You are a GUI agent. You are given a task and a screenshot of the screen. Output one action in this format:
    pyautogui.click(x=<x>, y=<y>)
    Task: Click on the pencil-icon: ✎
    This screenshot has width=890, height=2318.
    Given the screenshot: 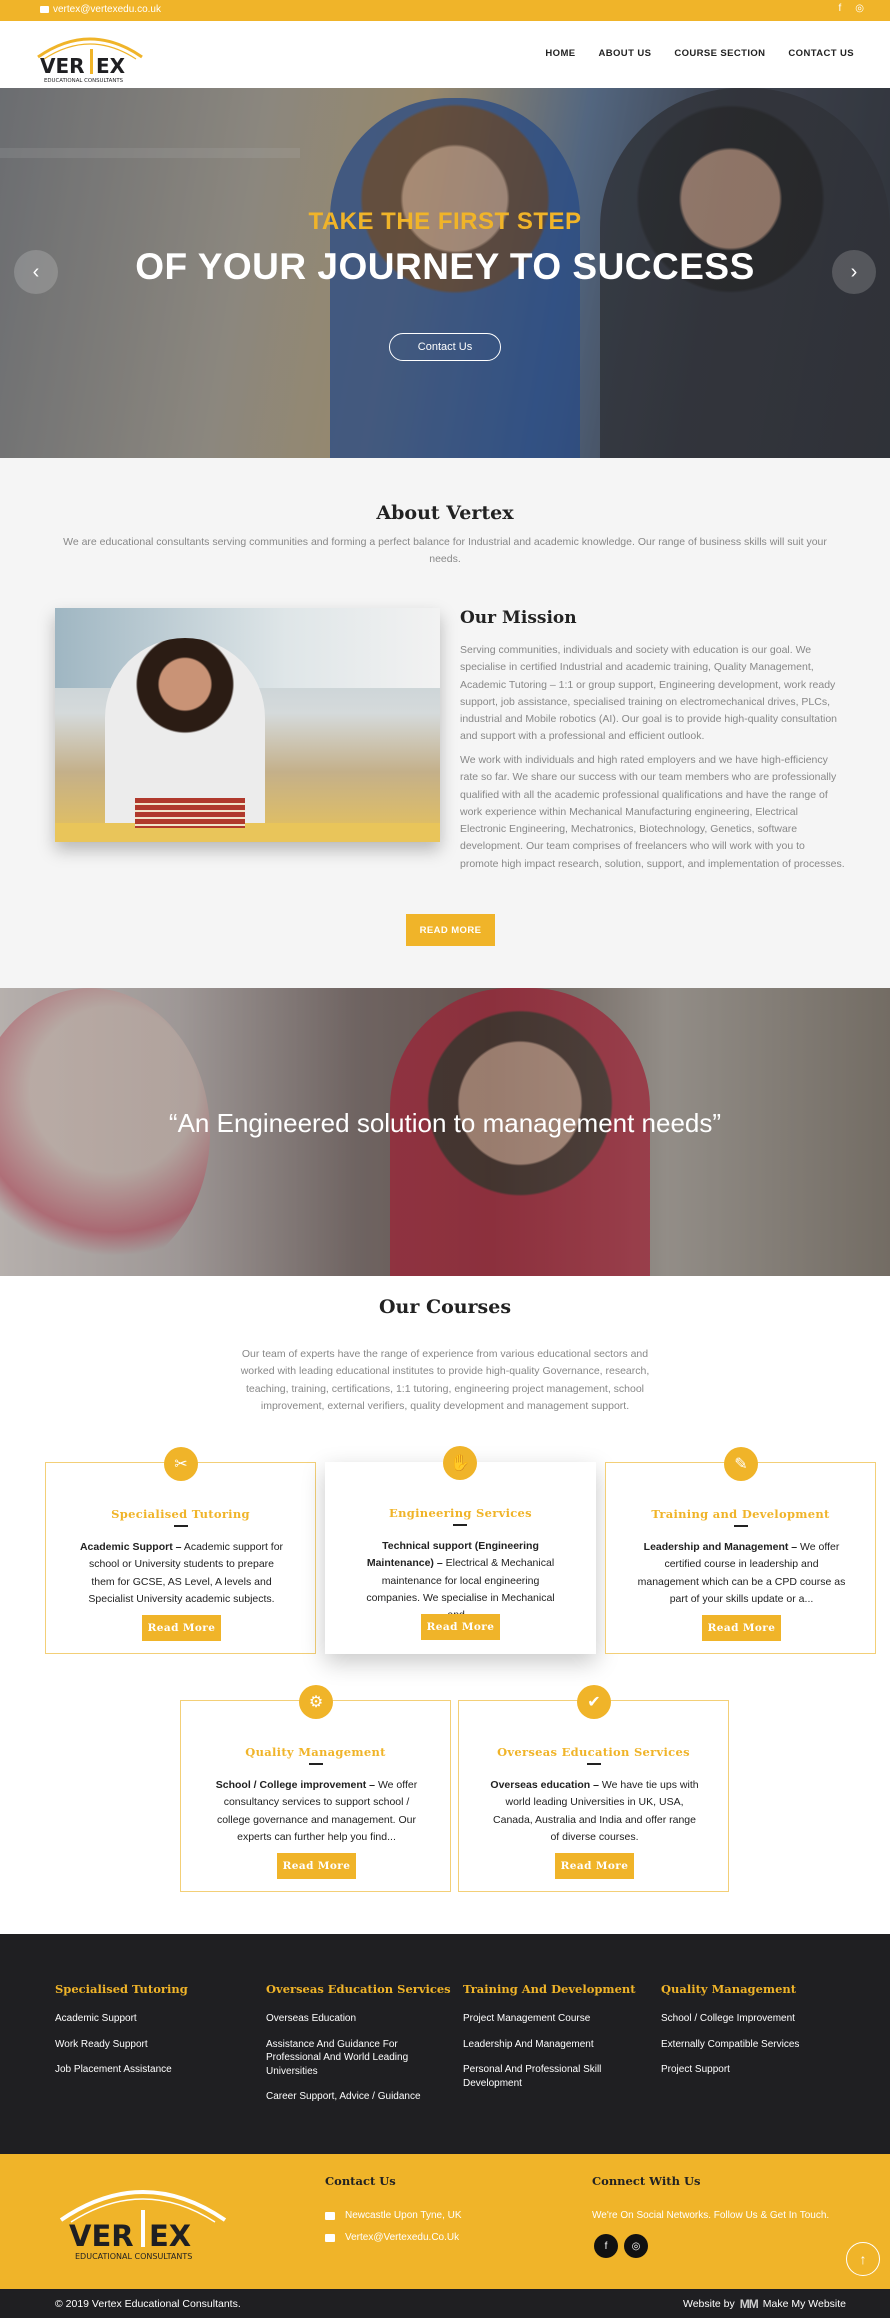 What is the action you would take?
    pyautogui.click(x=741, y=1464)
    